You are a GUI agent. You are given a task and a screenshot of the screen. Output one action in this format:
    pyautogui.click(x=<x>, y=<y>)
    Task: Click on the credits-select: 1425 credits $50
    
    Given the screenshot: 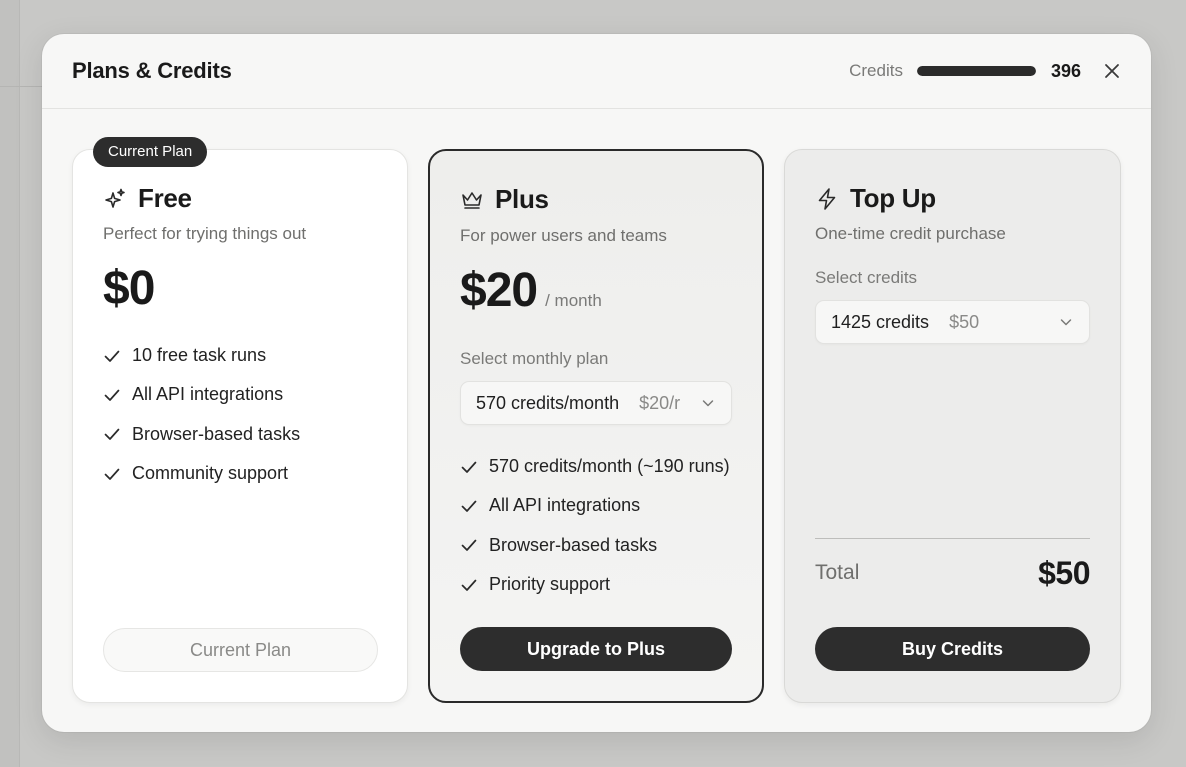 What is the action you would take?
    pyautogui.click(x=952, y=322)
    